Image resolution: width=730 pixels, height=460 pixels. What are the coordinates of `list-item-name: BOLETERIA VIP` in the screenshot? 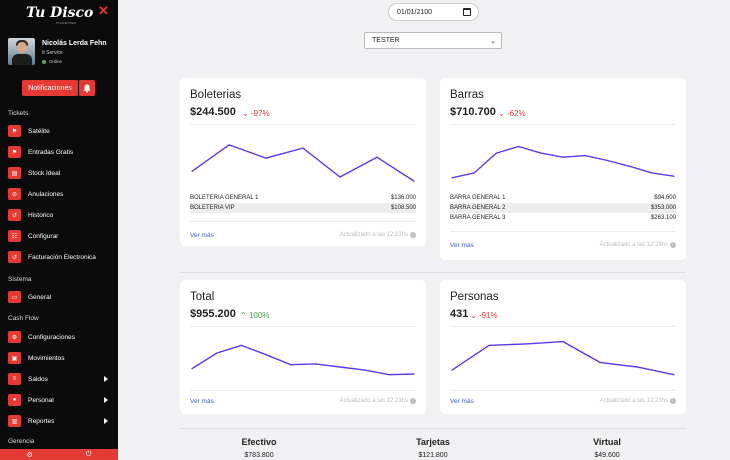 It's located at (212, 208).